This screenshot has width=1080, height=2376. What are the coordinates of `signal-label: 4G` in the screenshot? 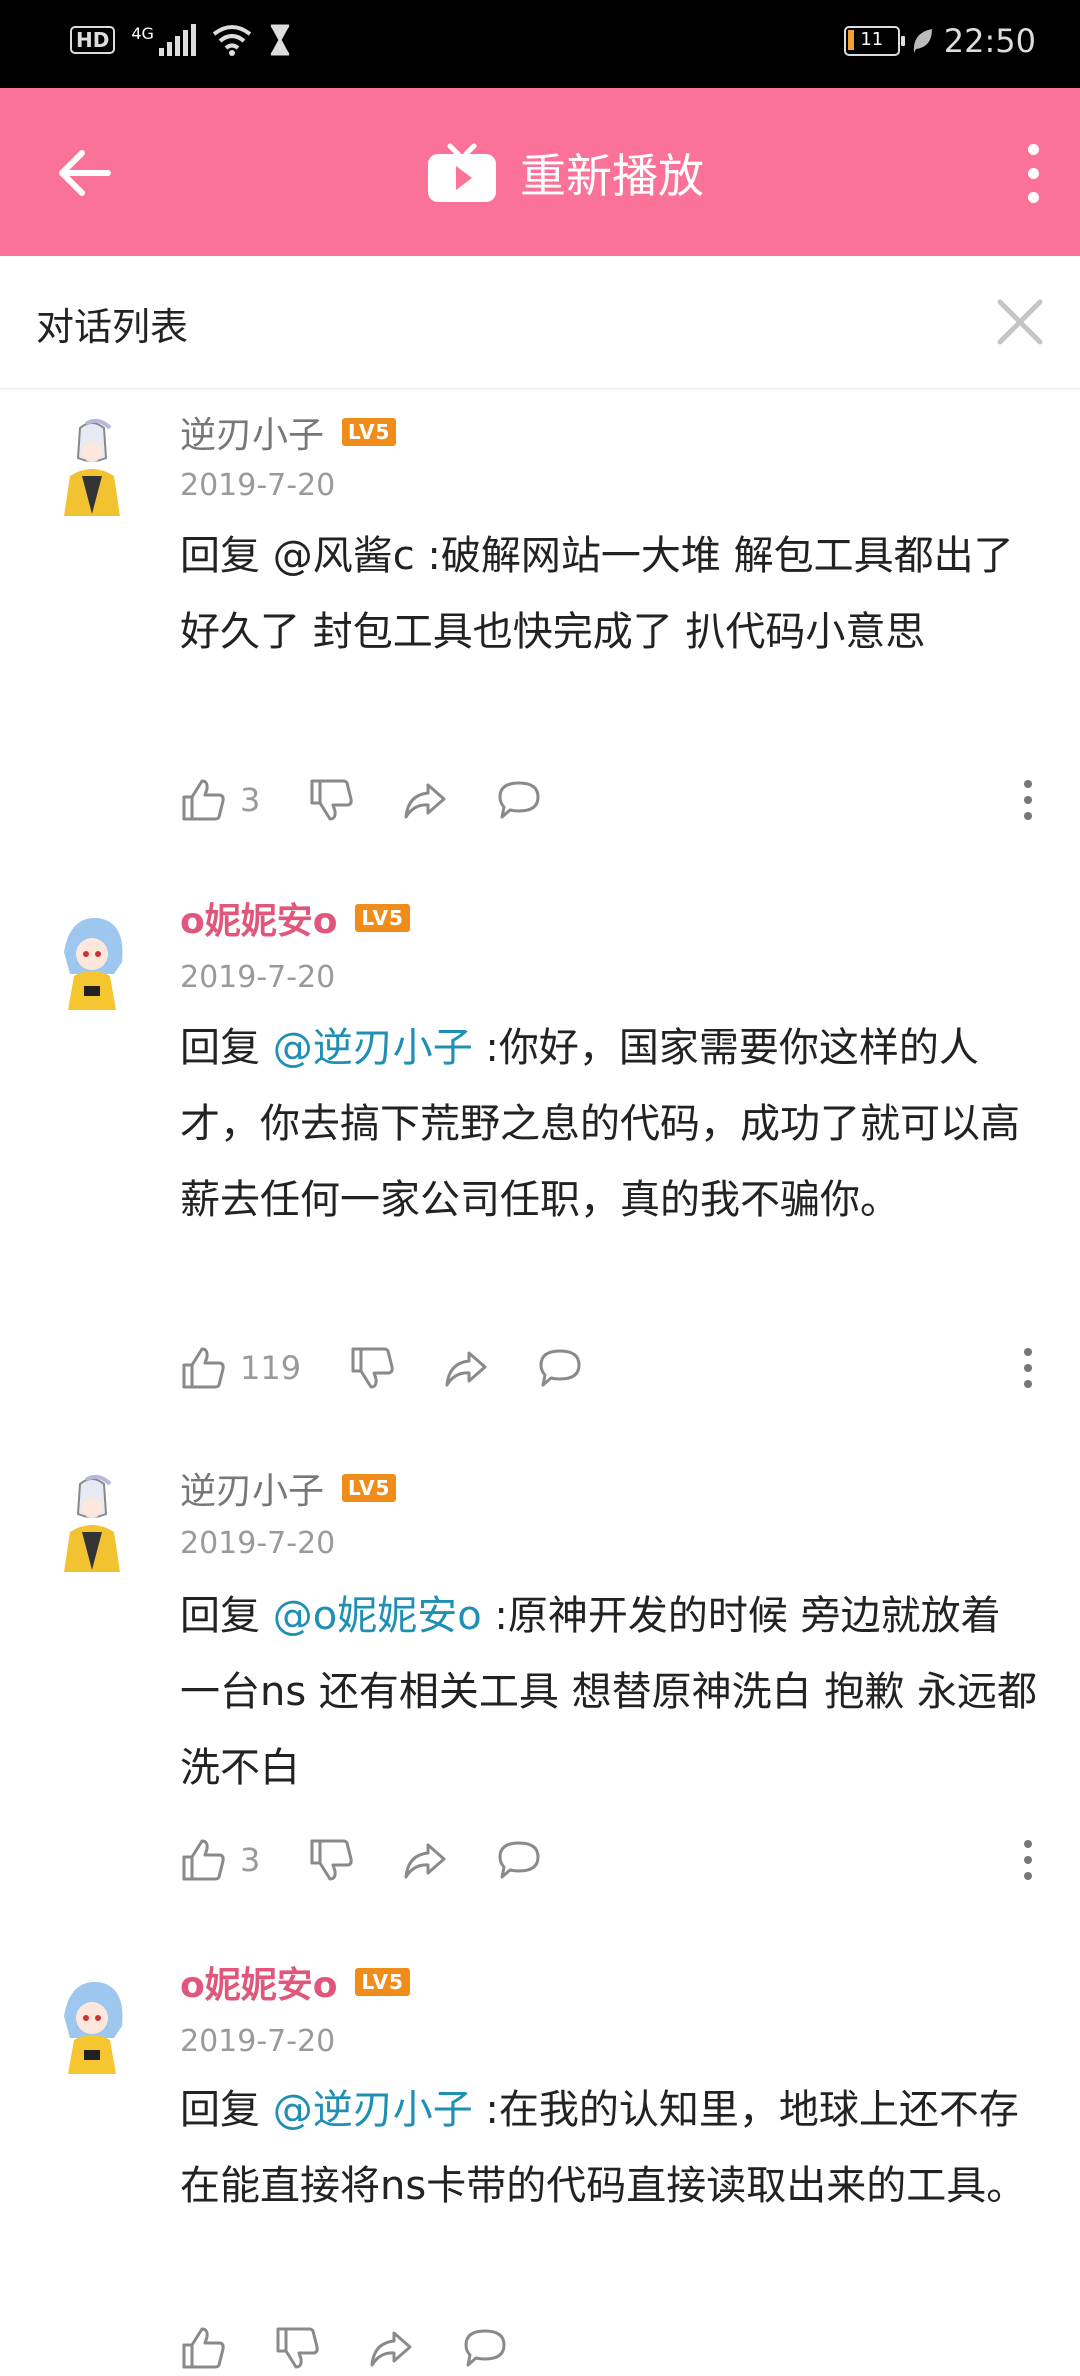 It's located at (142, 33).